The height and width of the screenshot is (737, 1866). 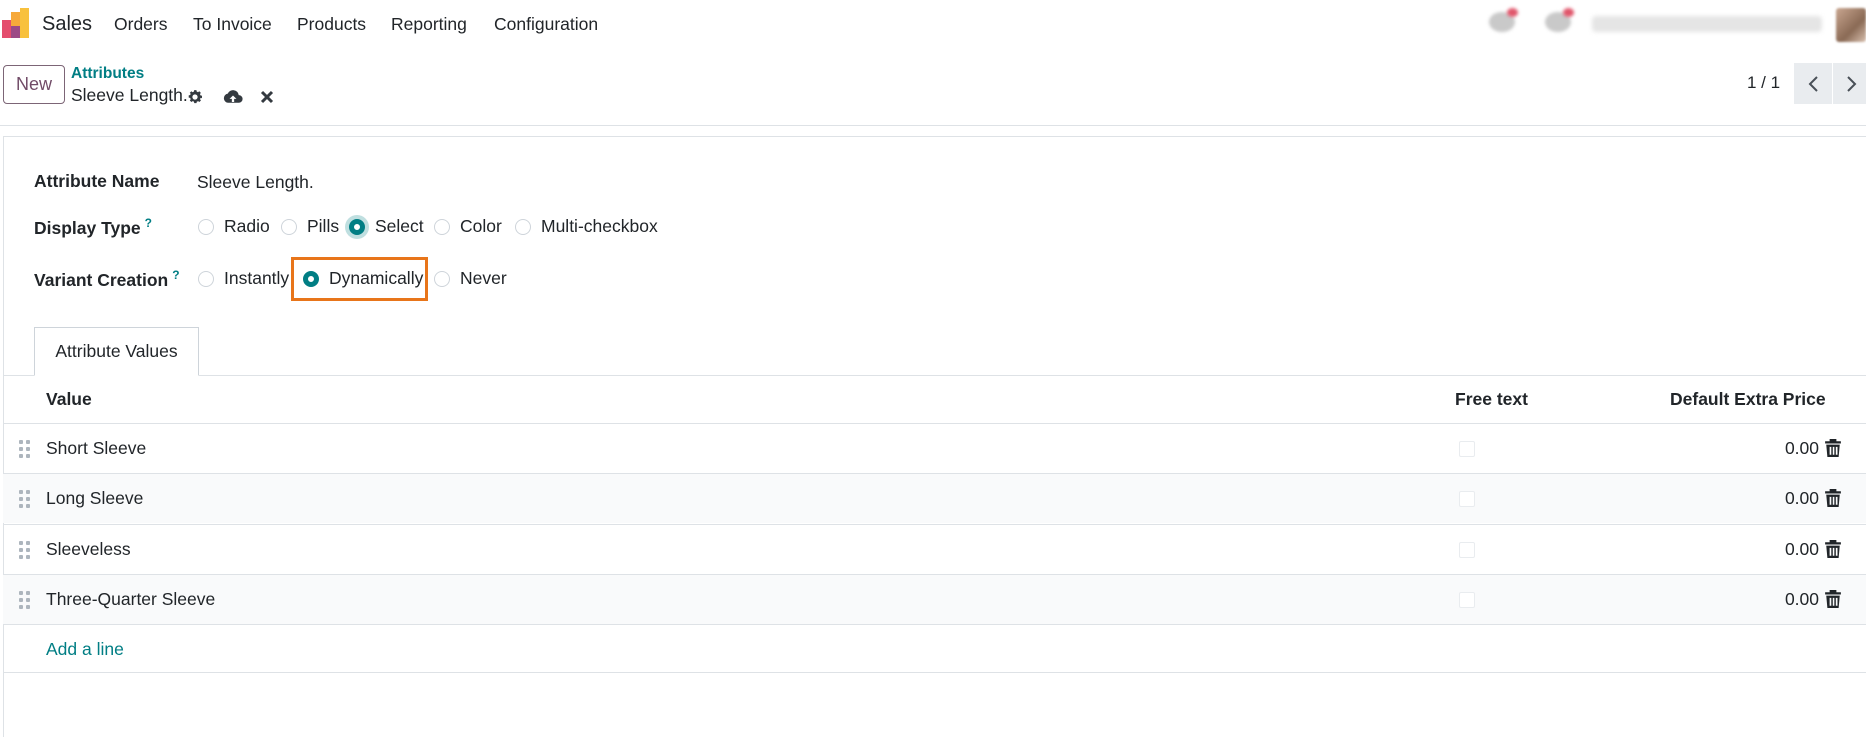 What do you see at coordinates (130, 599) in the screenshot?
I see `value-cell: Three-Quarter Sleeve` at bounding box center [130, 599].